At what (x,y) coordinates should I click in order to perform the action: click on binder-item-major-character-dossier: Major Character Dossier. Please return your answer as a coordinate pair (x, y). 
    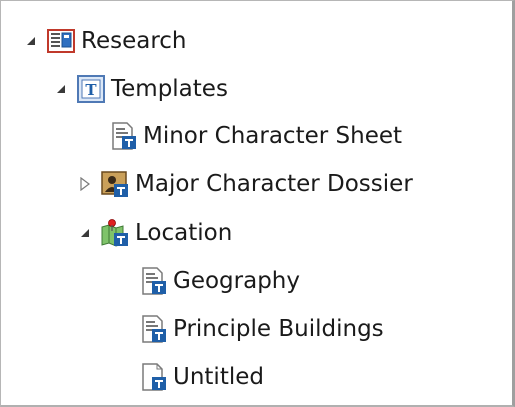
    Looking at the image, I should click on (245, 184).